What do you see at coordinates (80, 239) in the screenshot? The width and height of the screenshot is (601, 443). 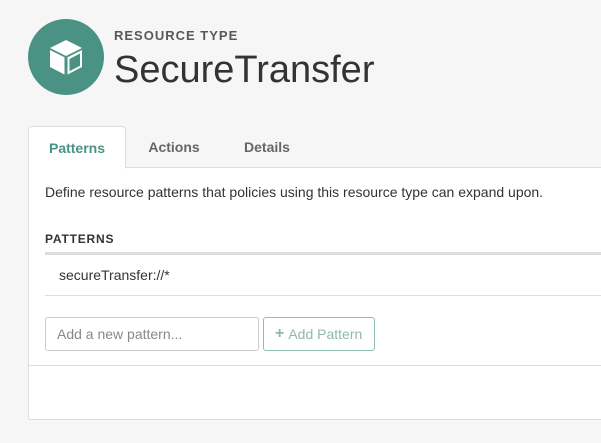 I see `patterns-heading: PATTERNS` at bounding box center [80, 239].